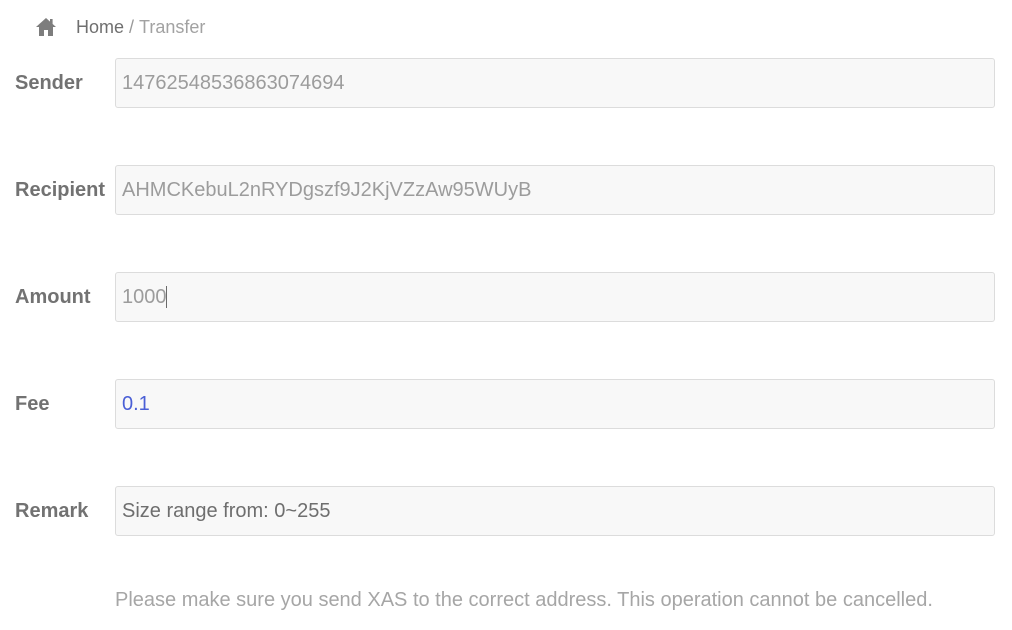  What do you see at coordinates (555, 511) in the screenshot?
I see `remark-field` at bounding box center [555, 511].